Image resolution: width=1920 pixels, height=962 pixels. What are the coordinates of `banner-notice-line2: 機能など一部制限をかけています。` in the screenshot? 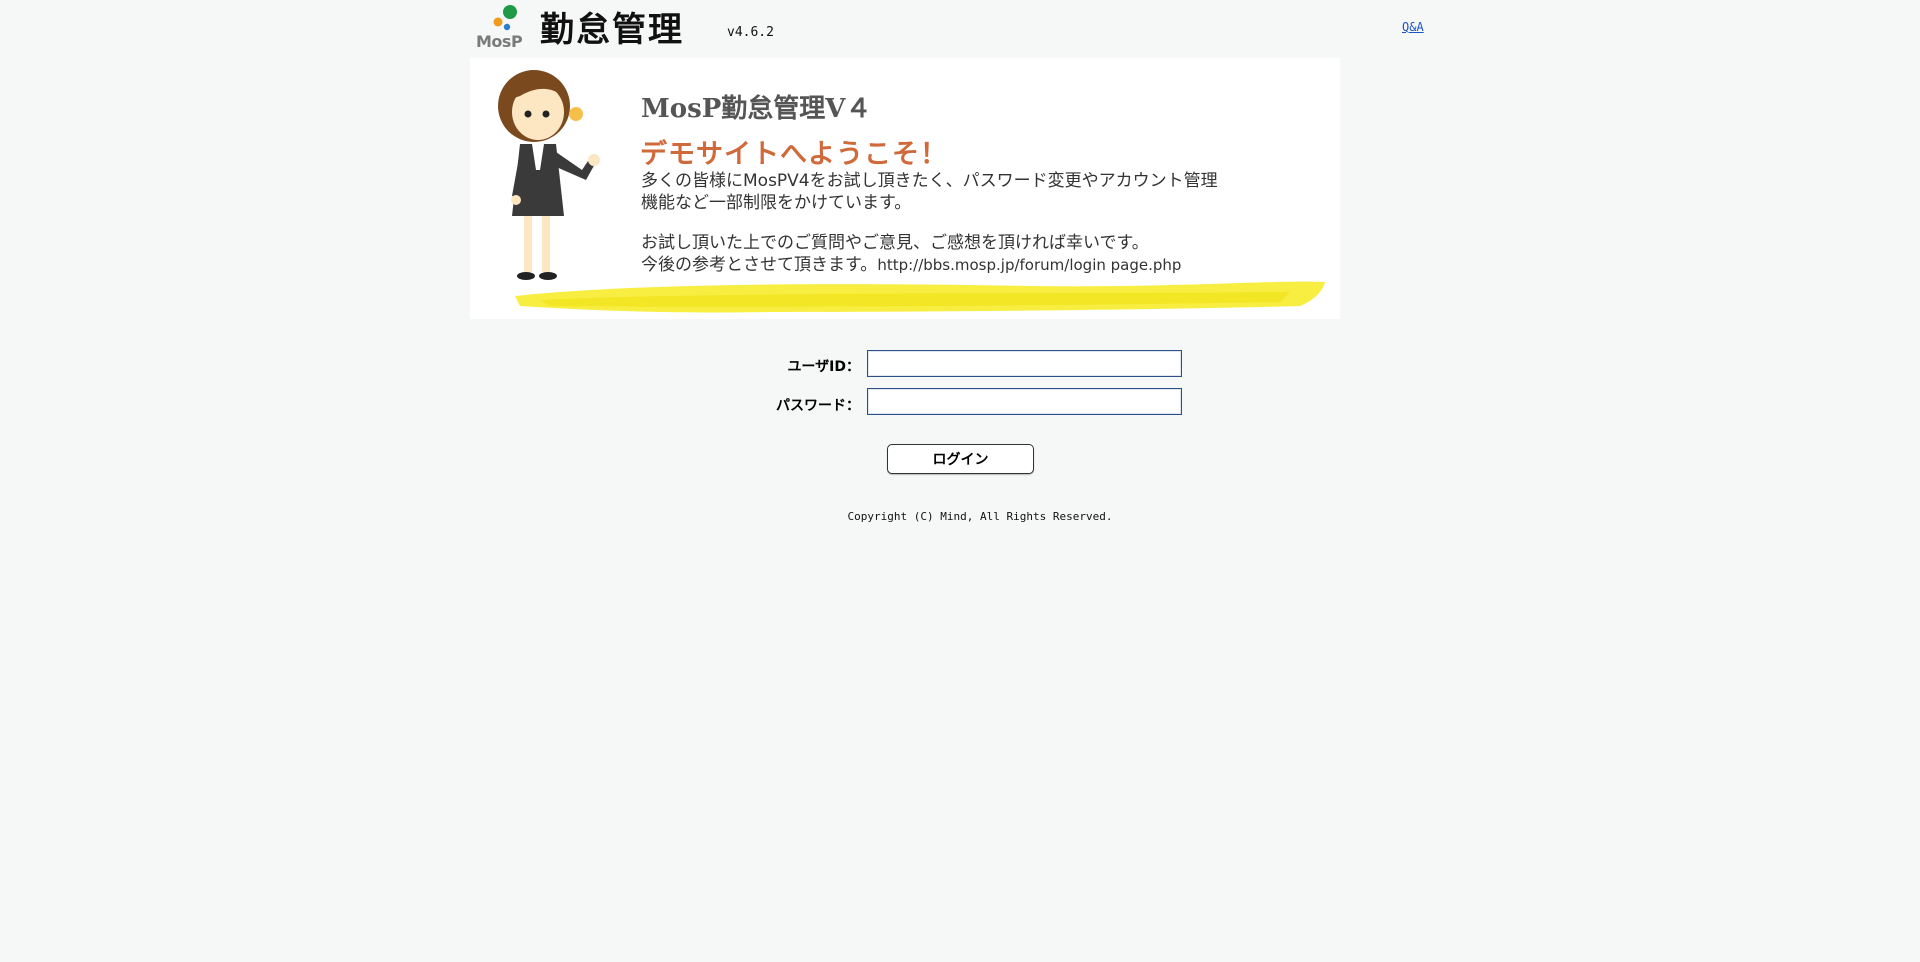 It's located at (776, 203).